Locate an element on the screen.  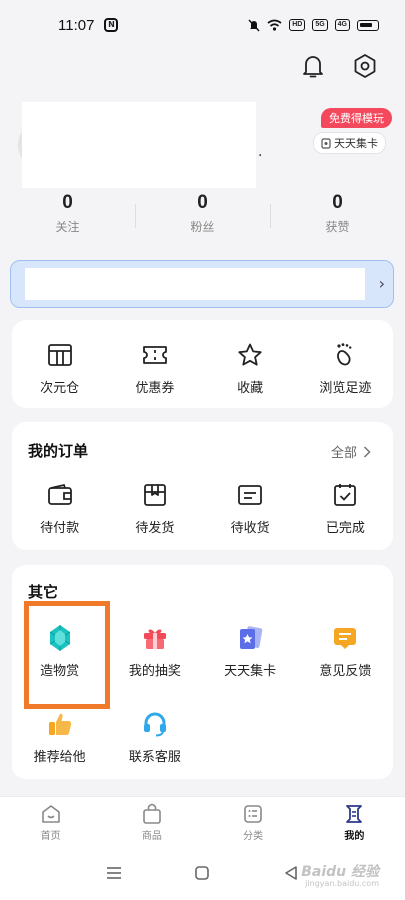
chevron-right-icon is located at coordinates (367, 451).